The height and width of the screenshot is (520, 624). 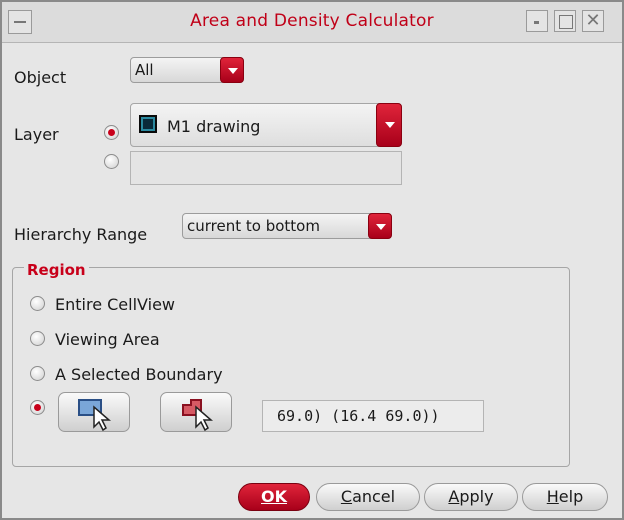 What do you see at coordinates (37, 373) in the screenshot?
I see `selected-boundary-radio` at bounding box center [37, 373].